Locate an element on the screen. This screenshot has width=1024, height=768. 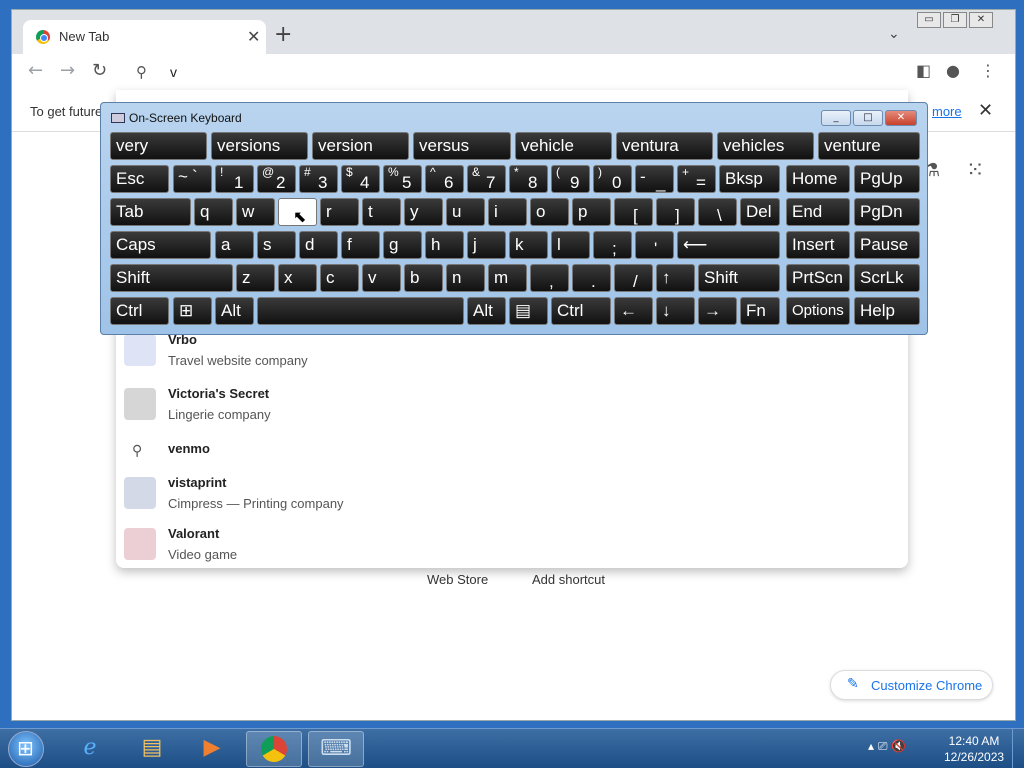
prediction-key: version is located at coordinates (360, 146).